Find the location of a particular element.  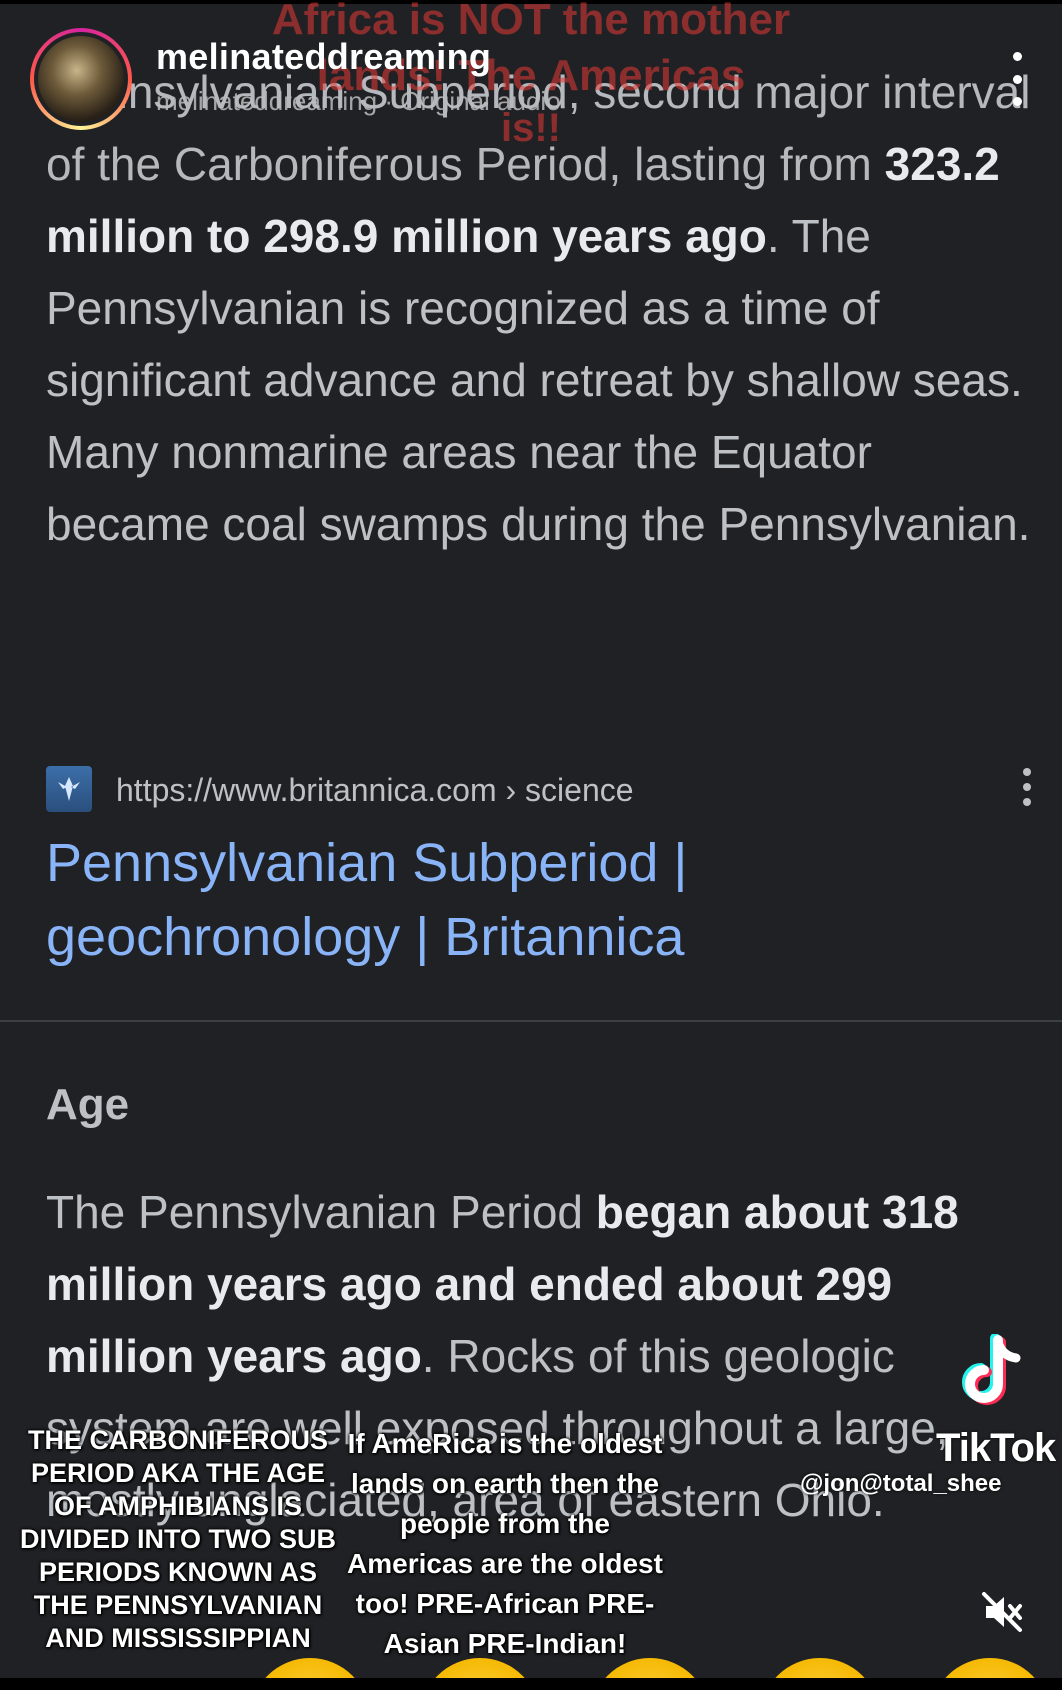

caption-line: PERIOD AKA THE AGE is located at coordinates (178, 1473).